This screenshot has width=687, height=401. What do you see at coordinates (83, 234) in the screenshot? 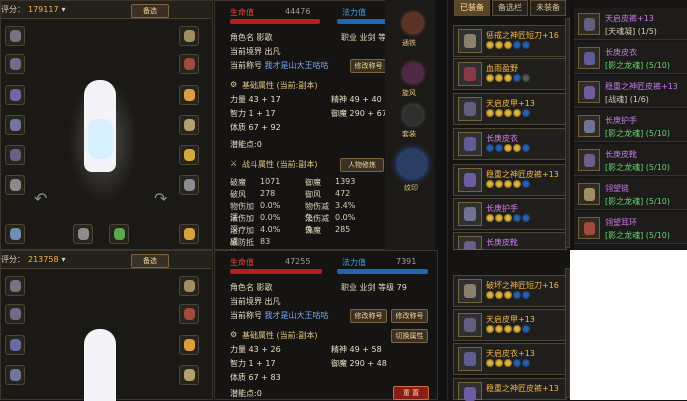
I see `slot-extra2-icon` at bounding box center [83, 234].